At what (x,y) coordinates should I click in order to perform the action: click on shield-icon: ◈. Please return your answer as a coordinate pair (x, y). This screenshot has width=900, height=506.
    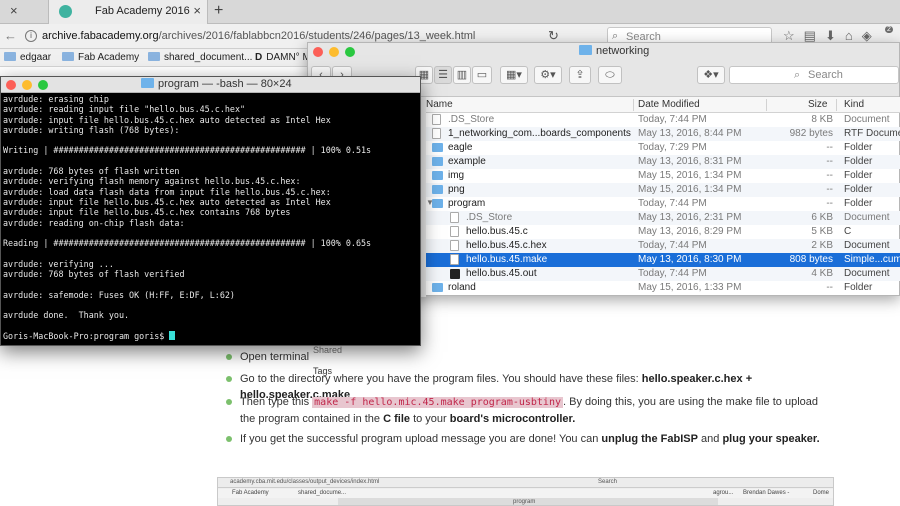
    Looking at the image, I should click on (871, 35).